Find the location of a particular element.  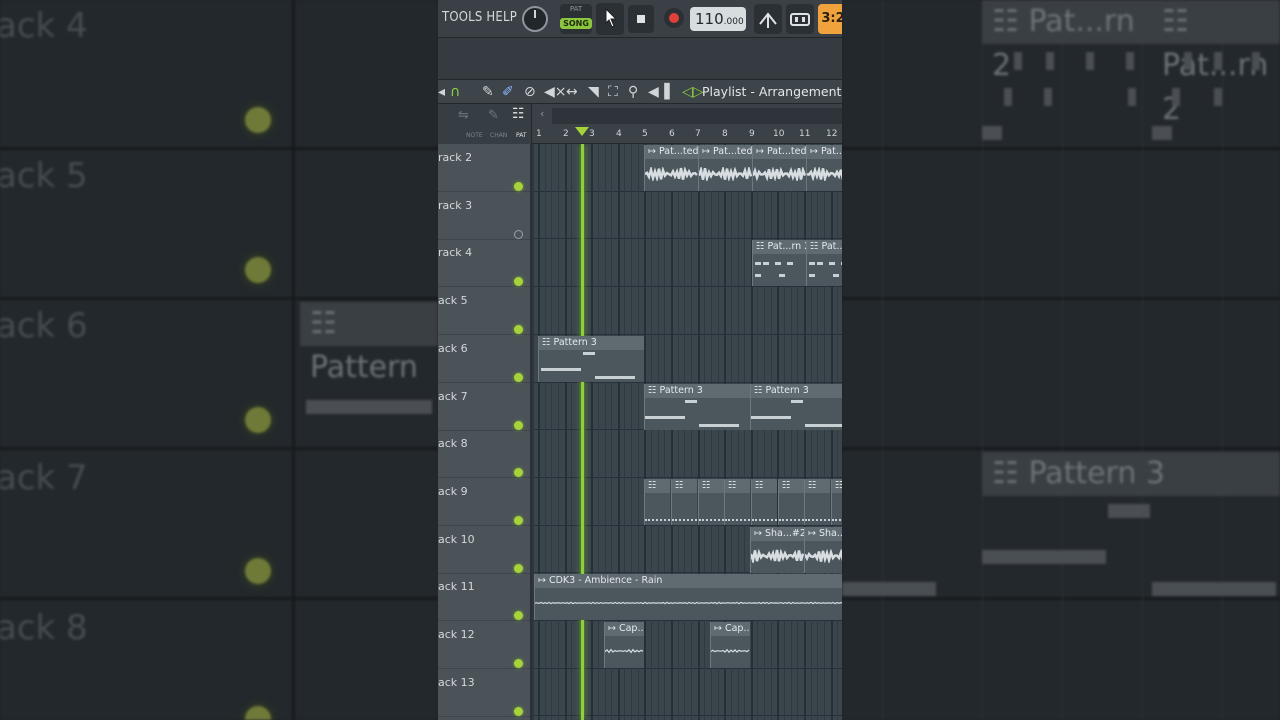

song-mode-label: SONG is located at coordinates (576, 23).